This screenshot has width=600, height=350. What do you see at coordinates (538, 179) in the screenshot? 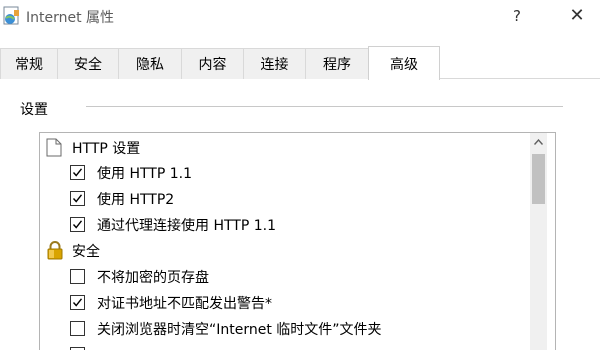
I see `scroll-thumb` at bounding box center [538, 179].